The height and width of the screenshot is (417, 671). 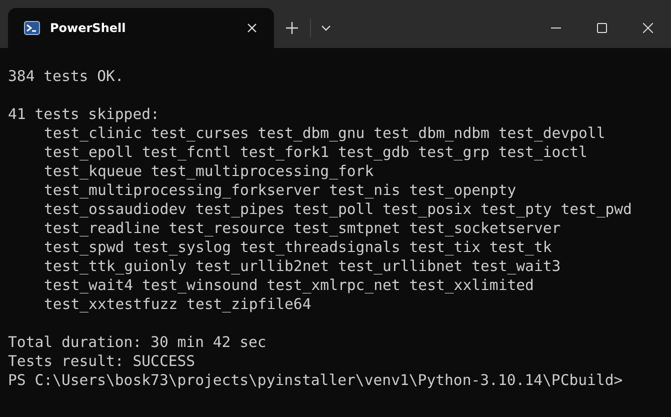 I want to click on terminal-output-line: test_kqueue test_multiprocessing_fork, so click(x=209, y=171).